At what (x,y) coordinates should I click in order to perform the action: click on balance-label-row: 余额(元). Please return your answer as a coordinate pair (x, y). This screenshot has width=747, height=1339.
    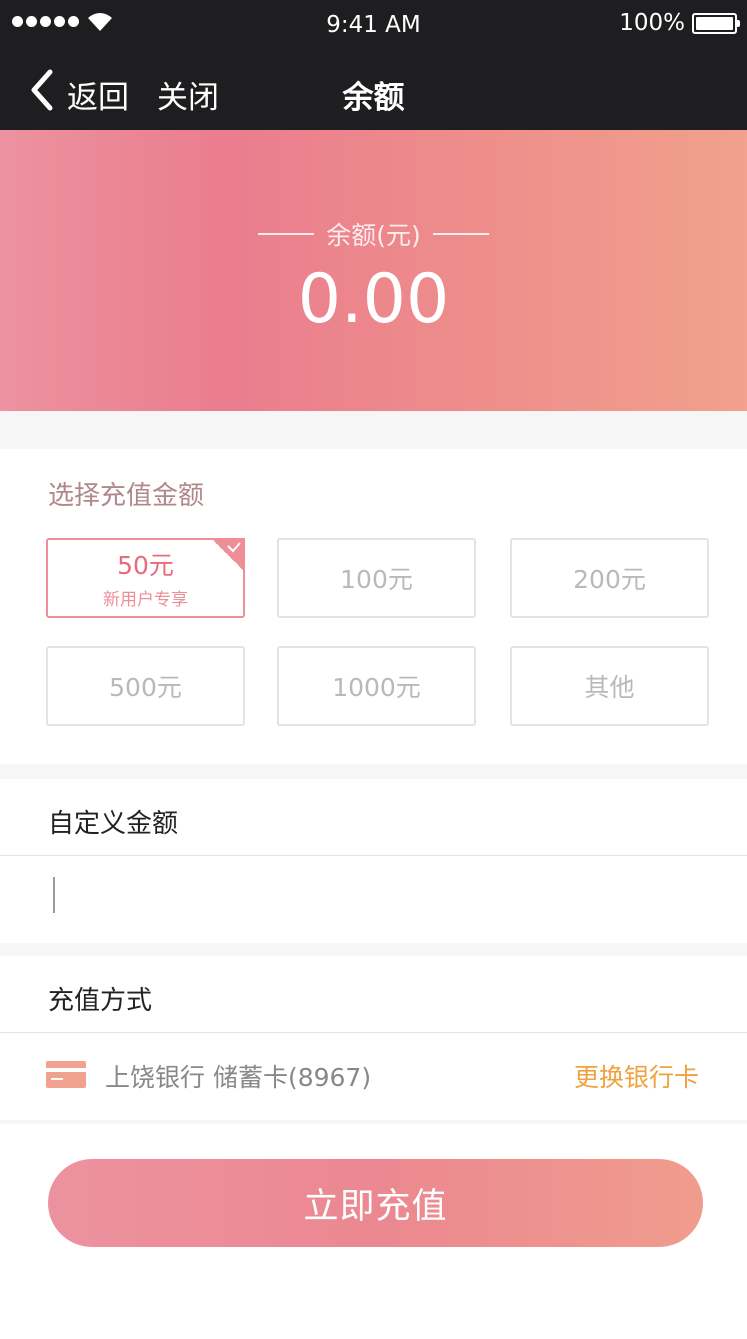
    Looking at the image, I should click on (373, 234).